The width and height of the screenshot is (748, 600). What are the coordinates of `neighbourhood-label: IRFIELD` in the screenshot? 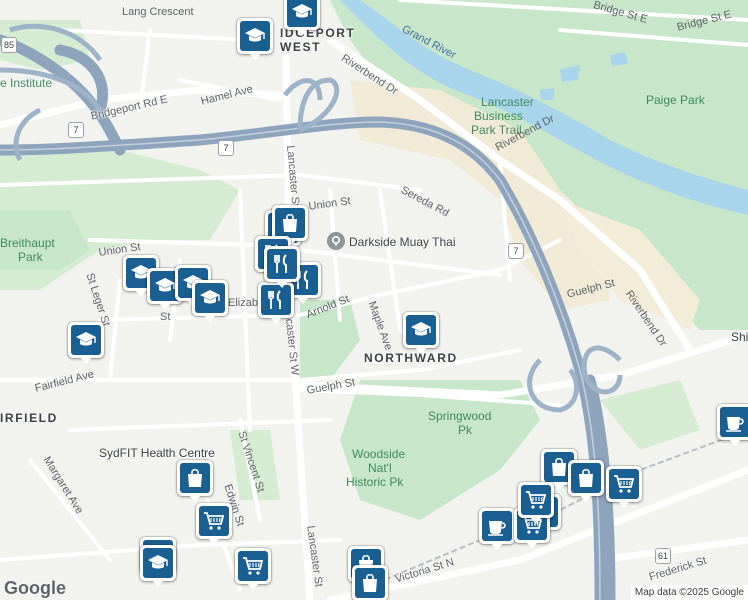 It's located at (29, 418).